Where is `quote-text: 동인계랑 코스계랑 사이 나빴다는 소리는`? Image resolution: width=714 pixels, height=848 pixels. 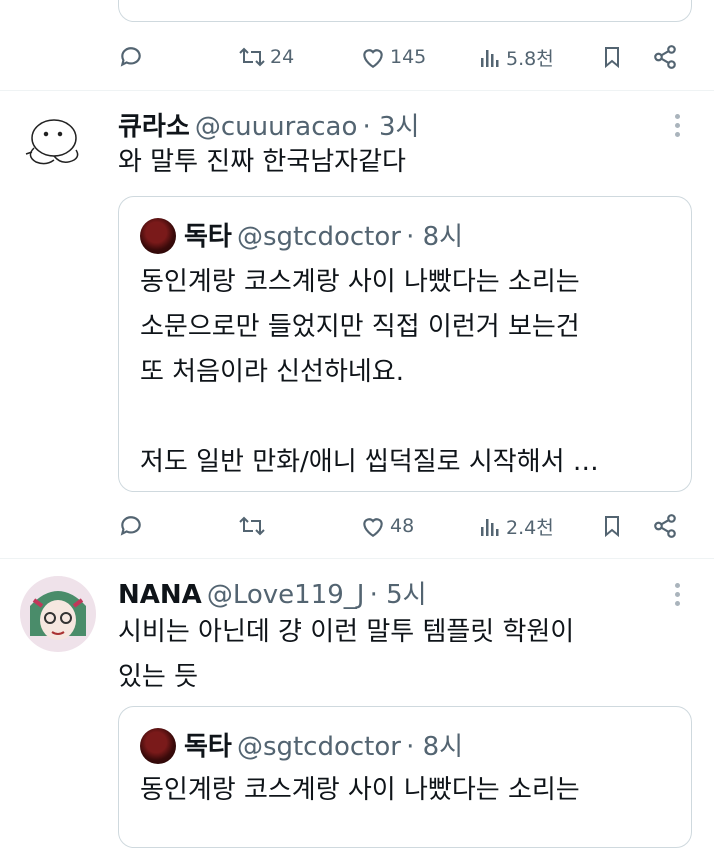 quote-text: 동인계랑 코스계랑 사이 나빴다는 소리는 is located at coordinates (410, 790).